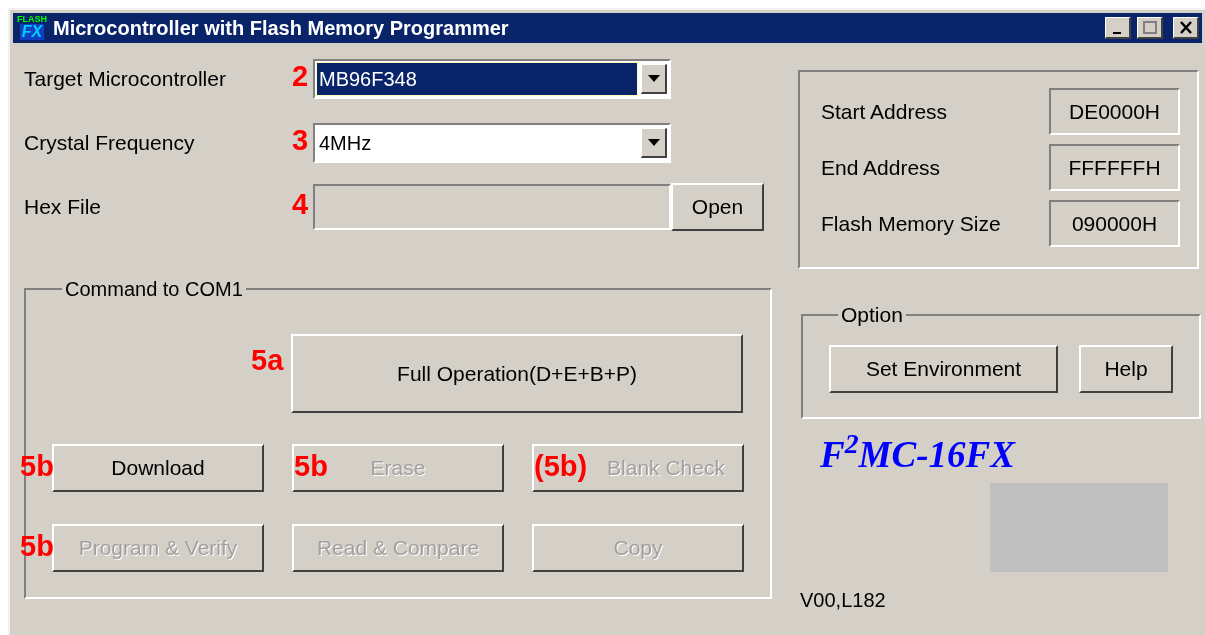  What do you see at coordinates (154, 289) in the screenshot?
I see `group-title: Command to COM1` at bounding box center [154, 289].